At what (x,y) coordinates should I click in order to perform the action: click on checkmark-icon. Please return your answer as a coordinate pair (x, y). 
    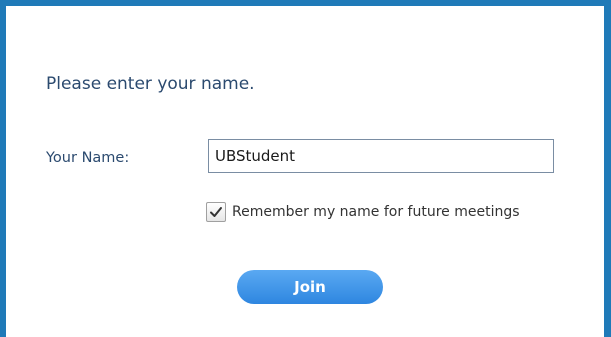
    Looking at the image, I should click on (216, 212).